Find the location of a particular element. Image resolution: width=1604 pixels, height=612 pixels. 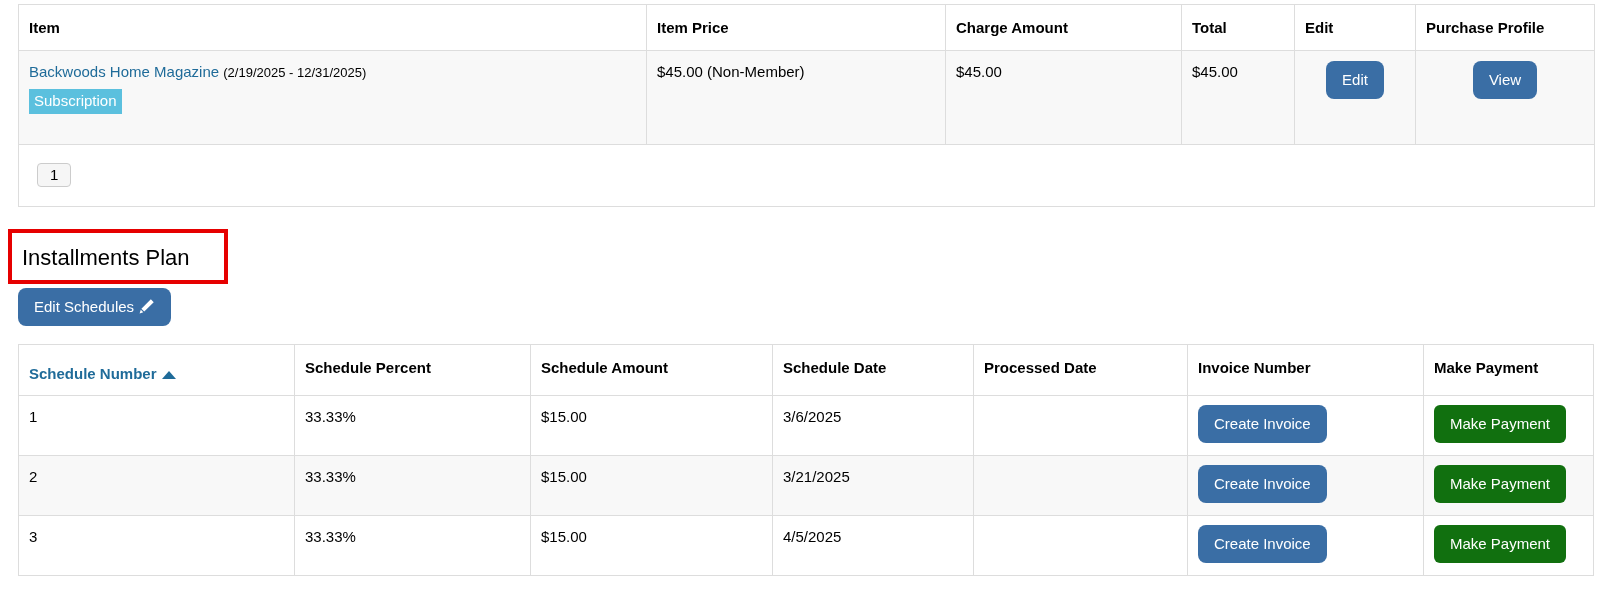

column-header: Schedule Date is located at coordinates (873, 370).